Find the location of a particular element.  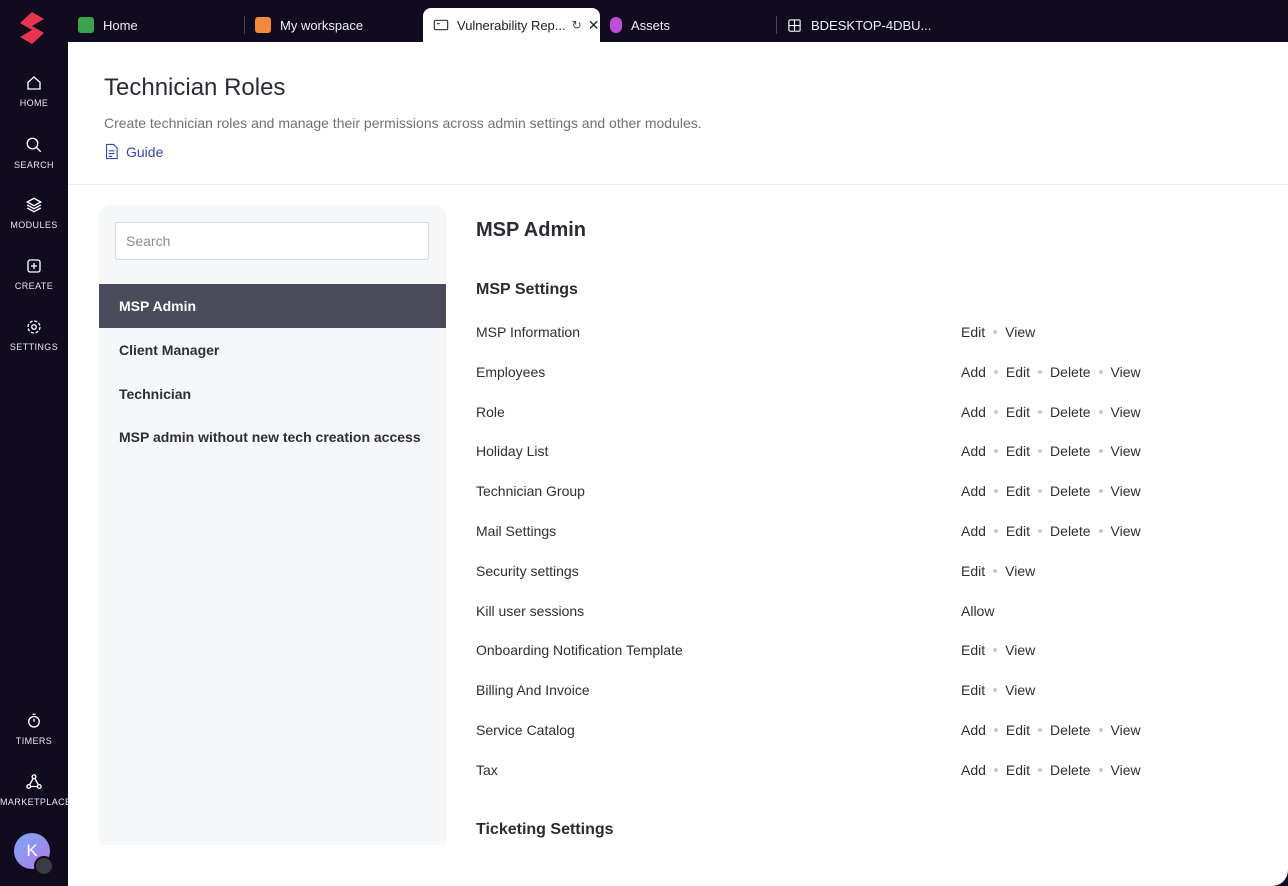

permission-row: Employees Add Edit Delete View is located at coordinates (876, 373).